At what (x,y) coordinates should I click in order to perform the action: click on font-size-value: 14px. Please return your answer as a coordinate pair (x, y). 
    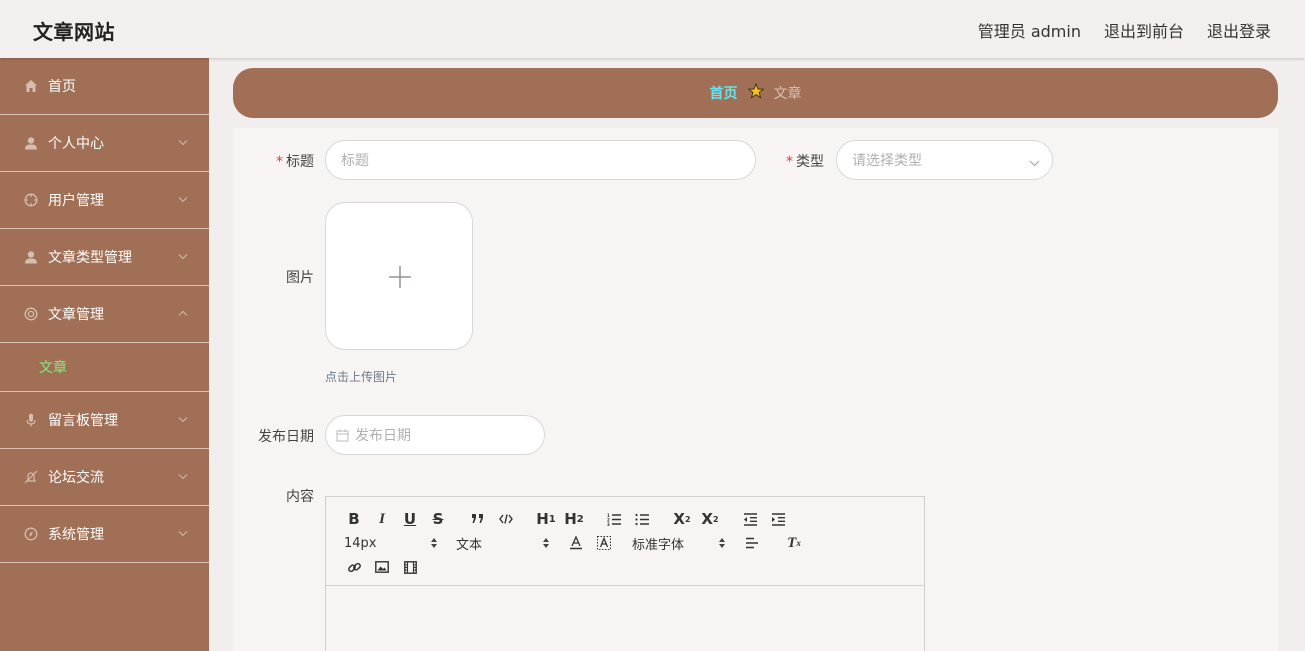
    Looking at the image, I should click on (360, 543).